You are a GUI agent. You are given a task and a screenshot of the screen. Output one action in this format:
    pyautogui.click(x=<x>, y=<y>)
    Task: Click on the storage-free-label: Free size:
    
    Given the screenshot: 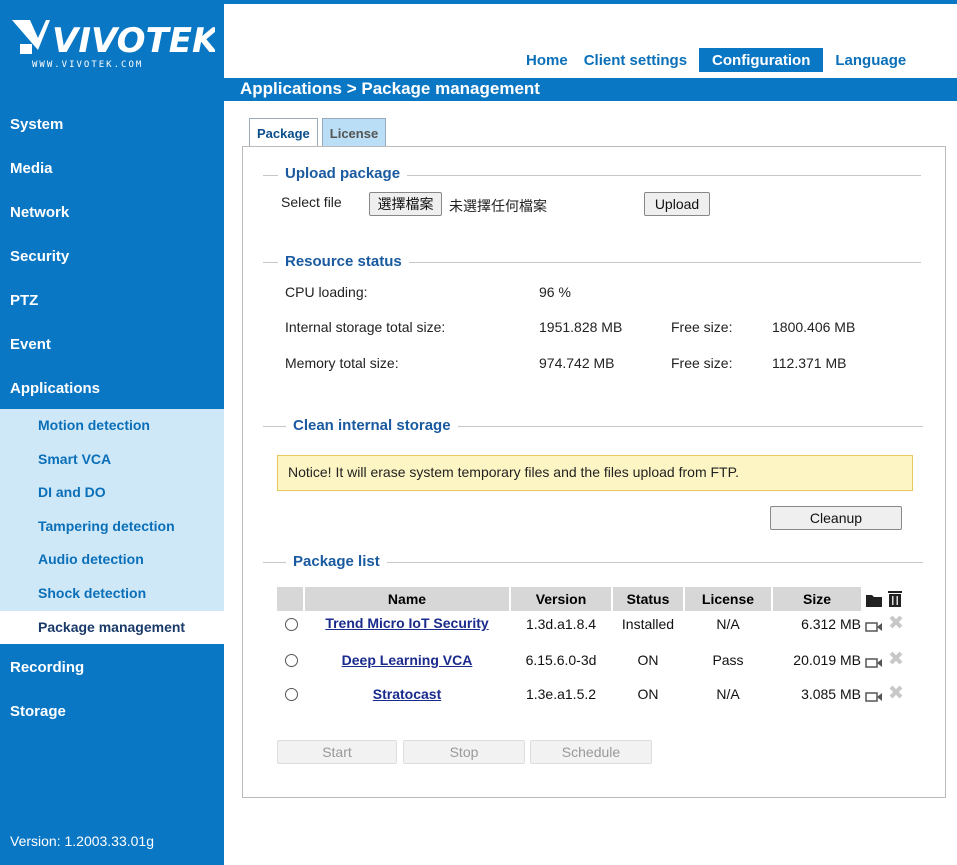 What is the action you would take?
    pyautogui.click(x=702, y=327)
    